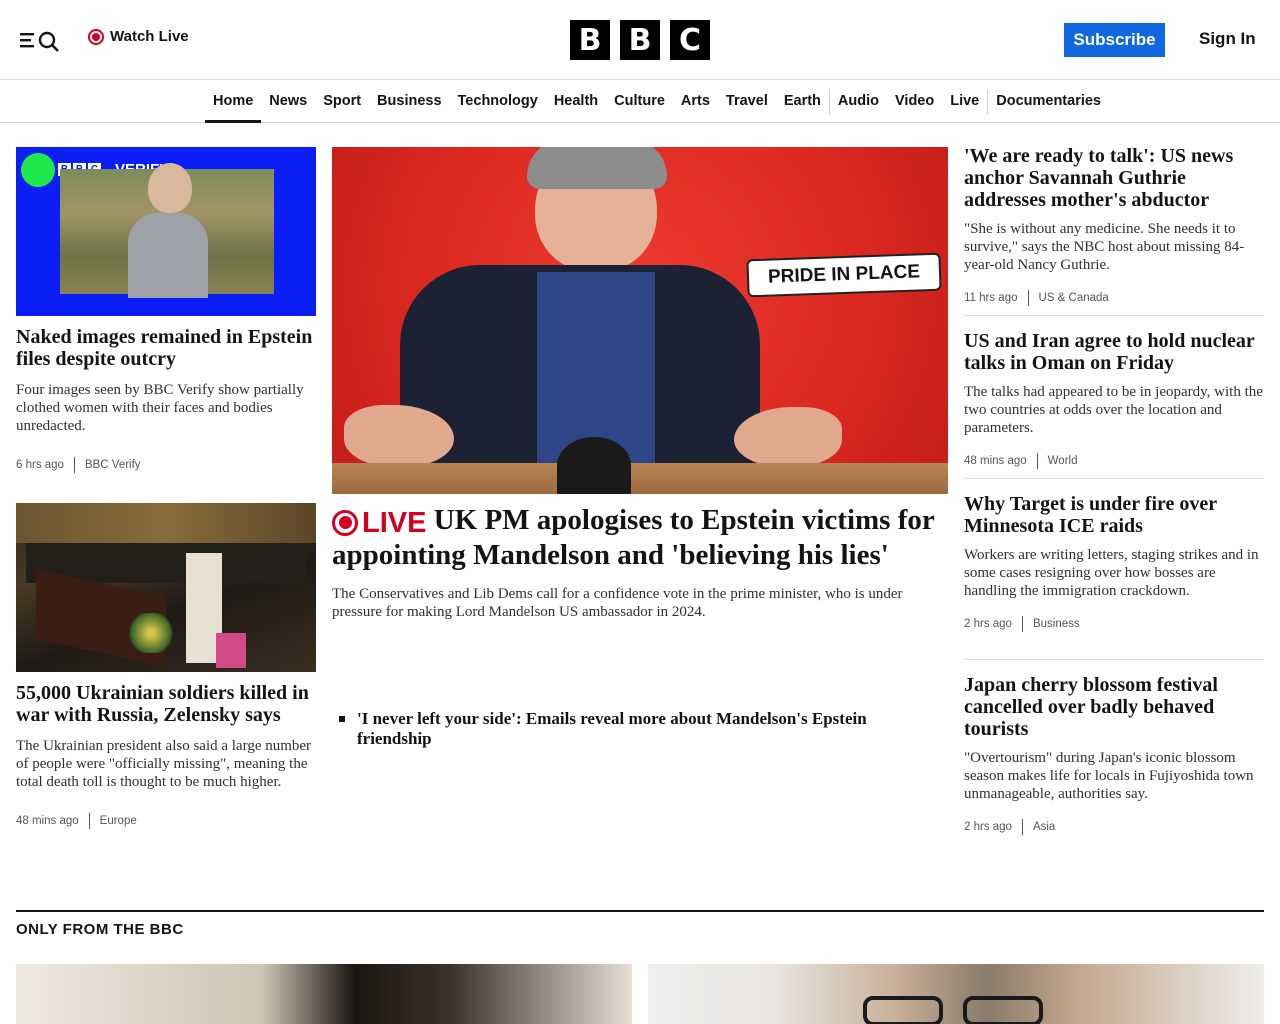 The height and width of the screenshot is (1024, 1280). I want to click on menu-search-button, so click(41, 40).